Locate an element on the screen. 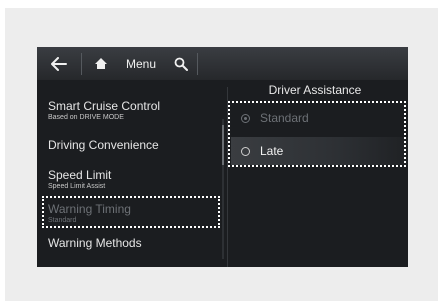 The image size is (445, 307). back-button is located at coordinates (59, 63).